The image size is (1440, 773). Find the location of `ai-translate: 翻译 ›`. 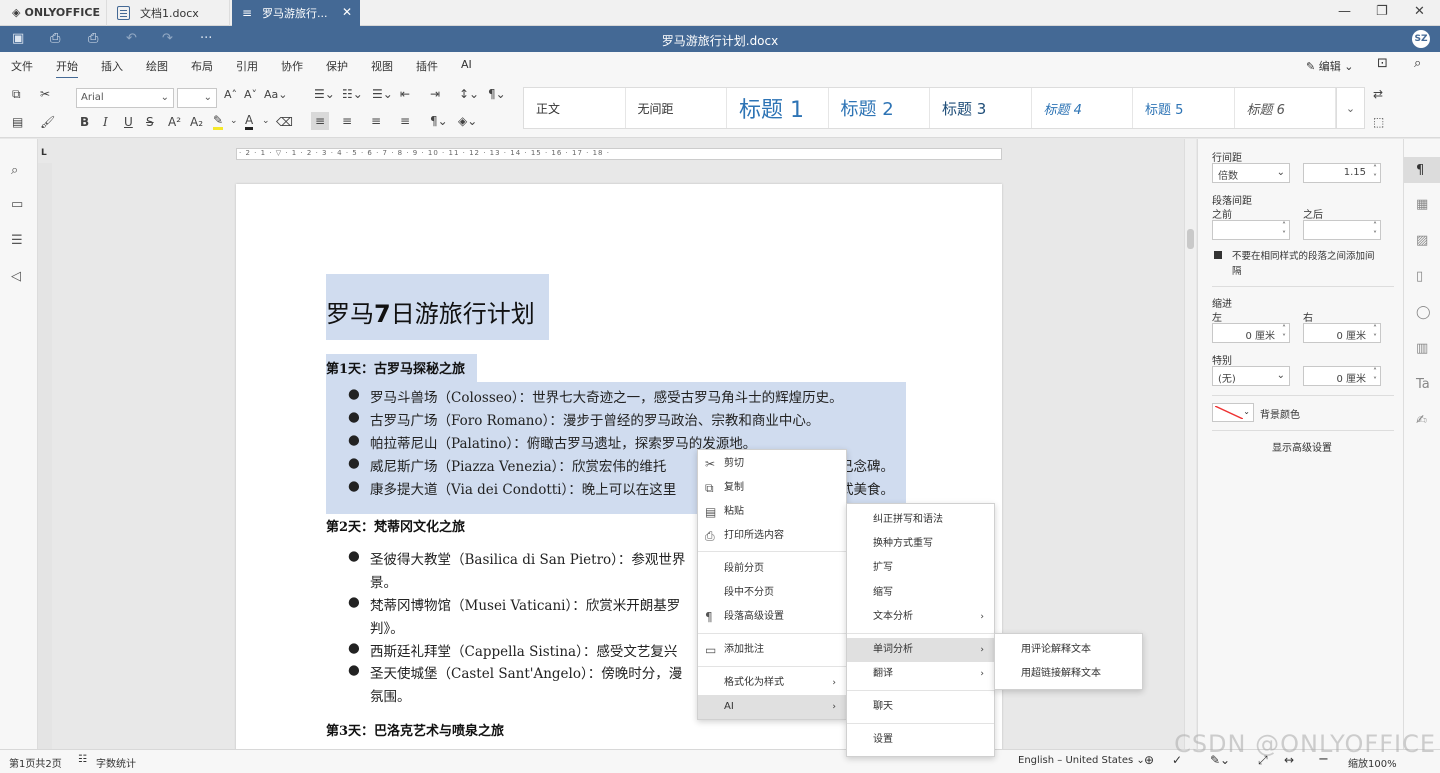

ai-translate: 翻译 › is located at coordinates (920, 674).